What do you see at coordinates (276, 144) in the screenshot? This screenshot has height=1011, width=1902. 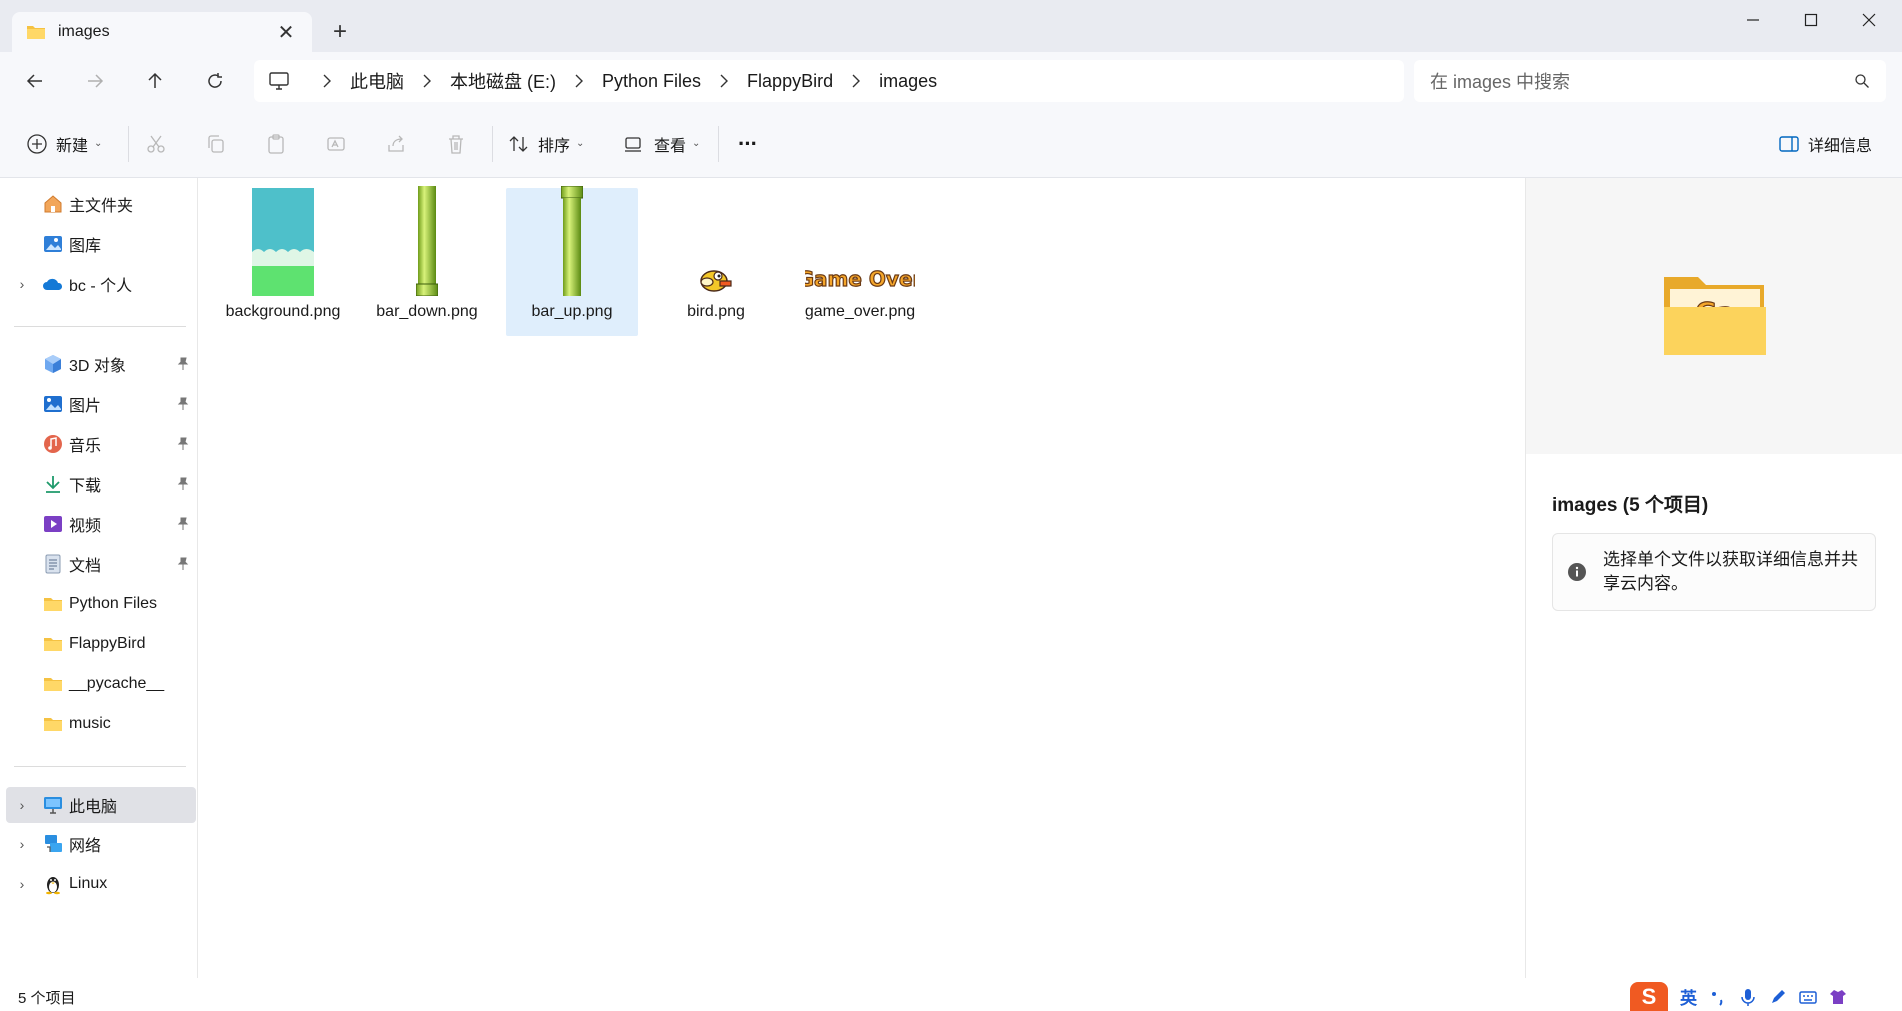 I see `paste-icon` at bounding box center [276, 144].